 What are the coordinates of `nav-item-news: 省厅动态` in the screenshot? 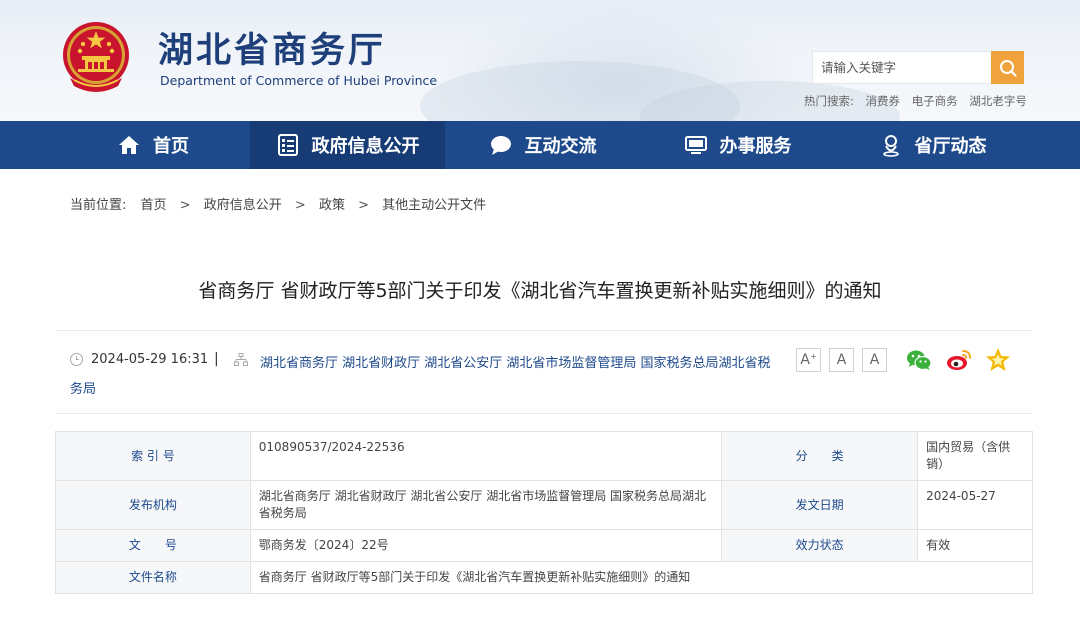 It's located at (932, 145).